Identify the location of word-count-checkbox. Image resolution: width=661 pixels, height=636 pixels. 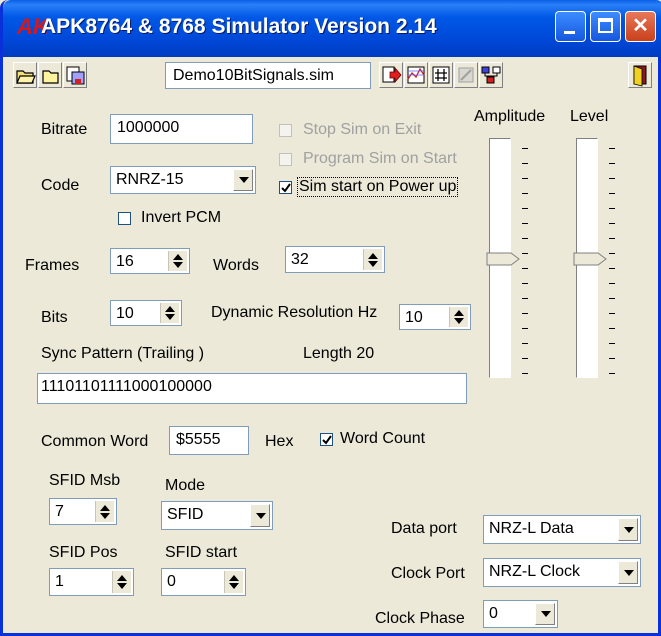
(326, 439).